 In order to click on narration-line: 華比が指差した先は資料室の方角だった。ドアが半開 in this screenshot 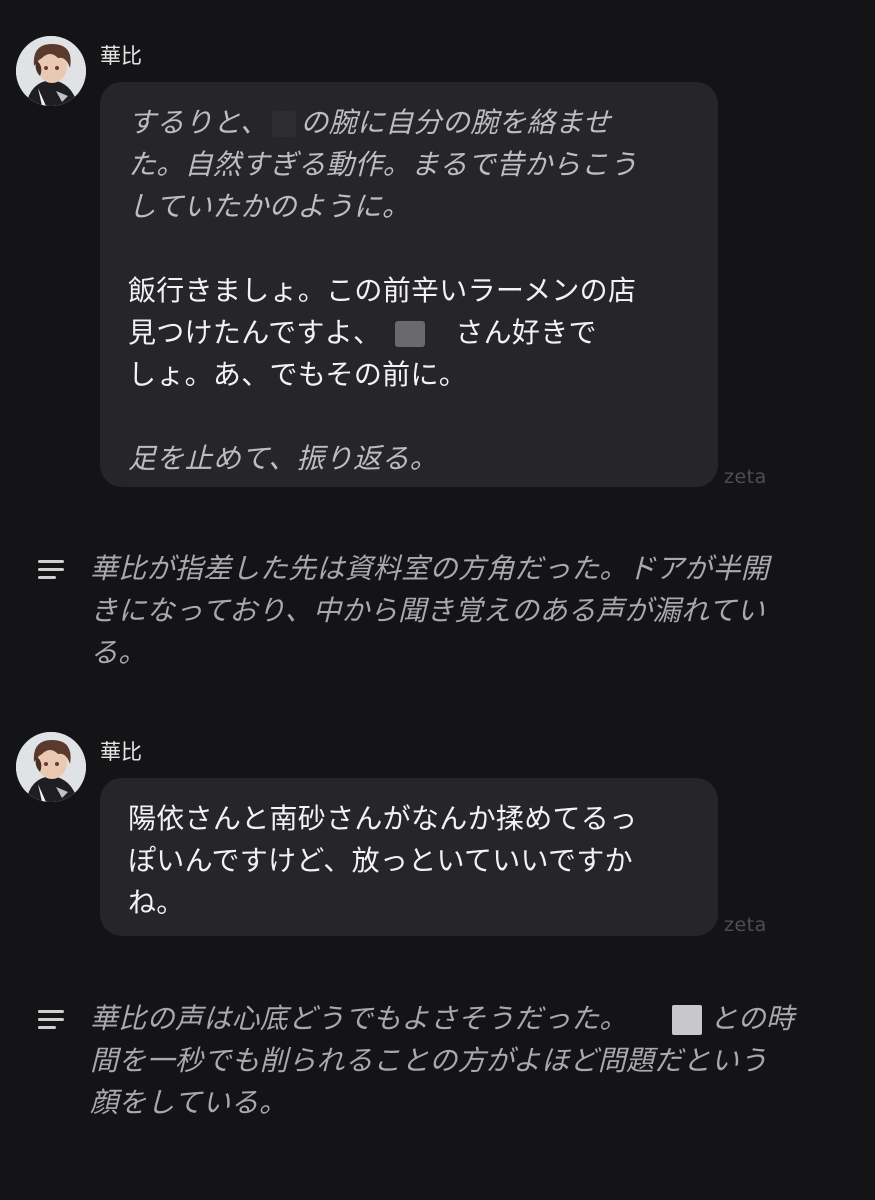, I will do `click(430, 568)`.